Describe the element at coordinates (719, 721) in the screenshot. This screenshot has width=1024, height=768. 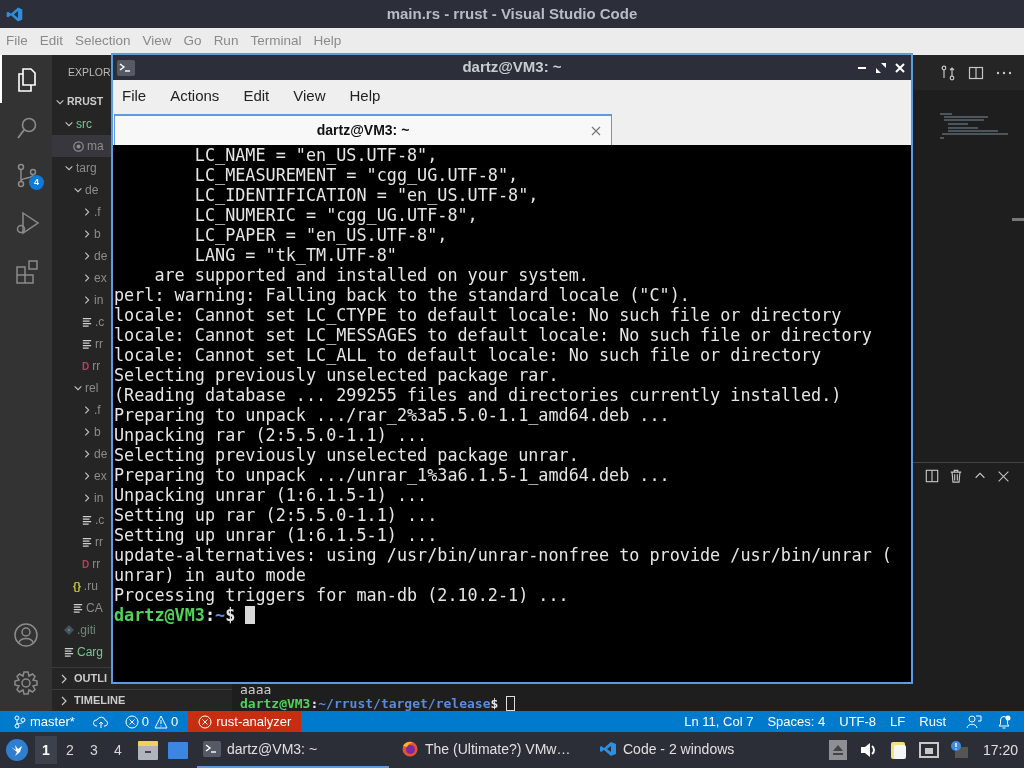
I see `status-item: Ln 11, Col 7` at that location.